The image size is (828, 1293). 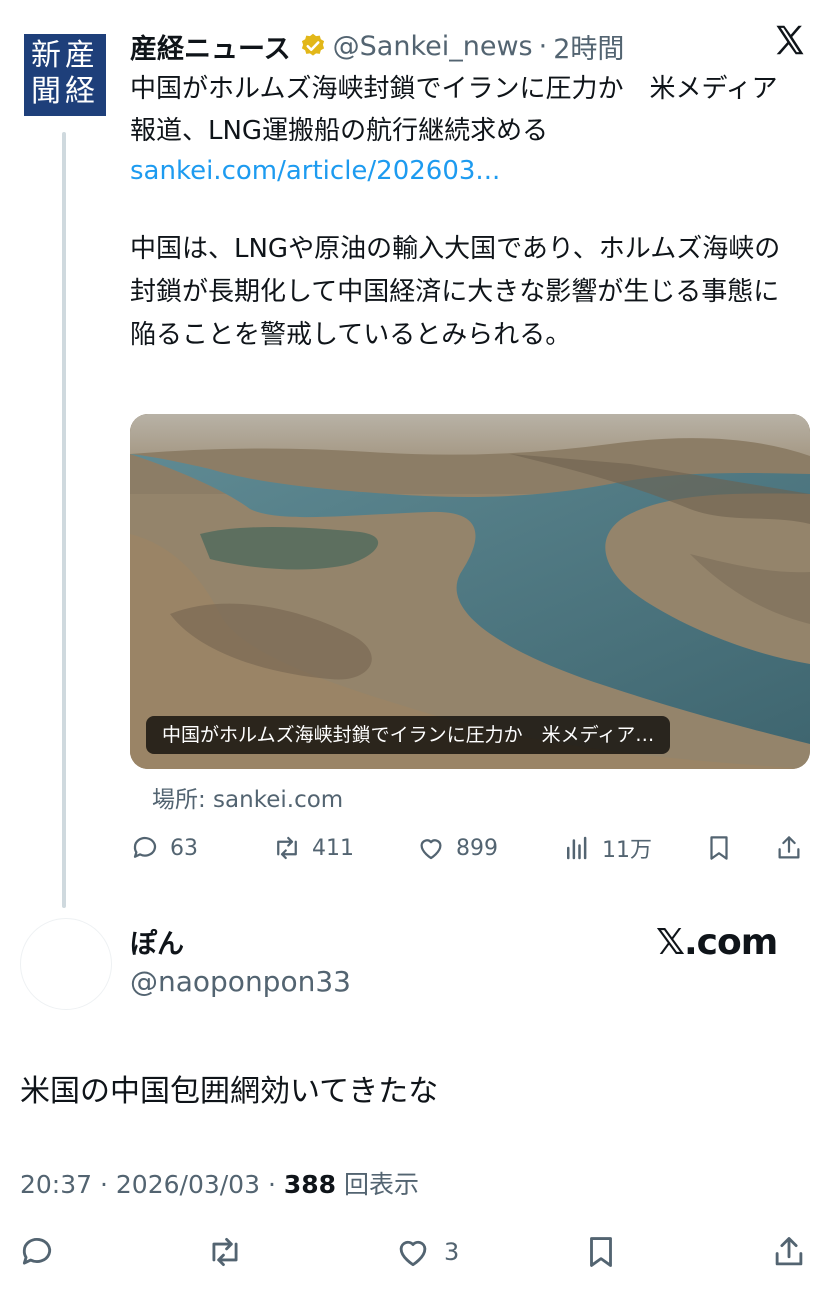 I want to click on sankei-logo: 新産 聞経, so click(x=65, y=75).